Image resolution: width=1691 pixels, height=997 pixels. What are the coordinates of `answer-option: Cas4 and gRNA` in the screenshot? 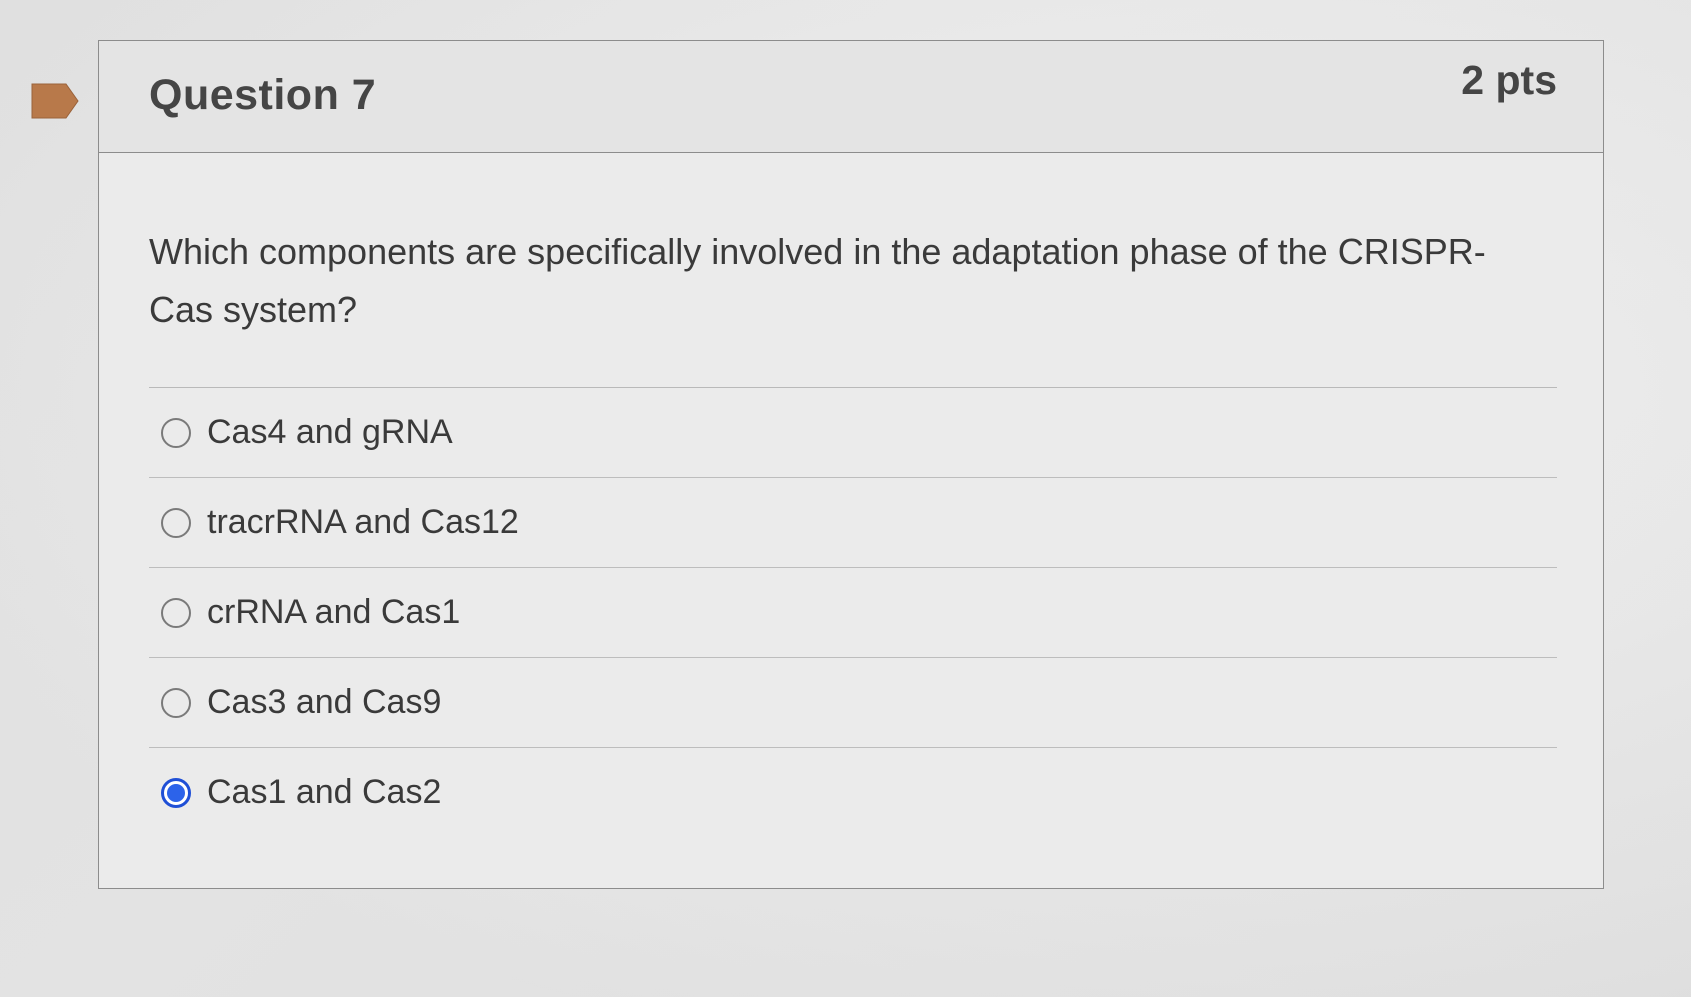 It's located at (853, 433).